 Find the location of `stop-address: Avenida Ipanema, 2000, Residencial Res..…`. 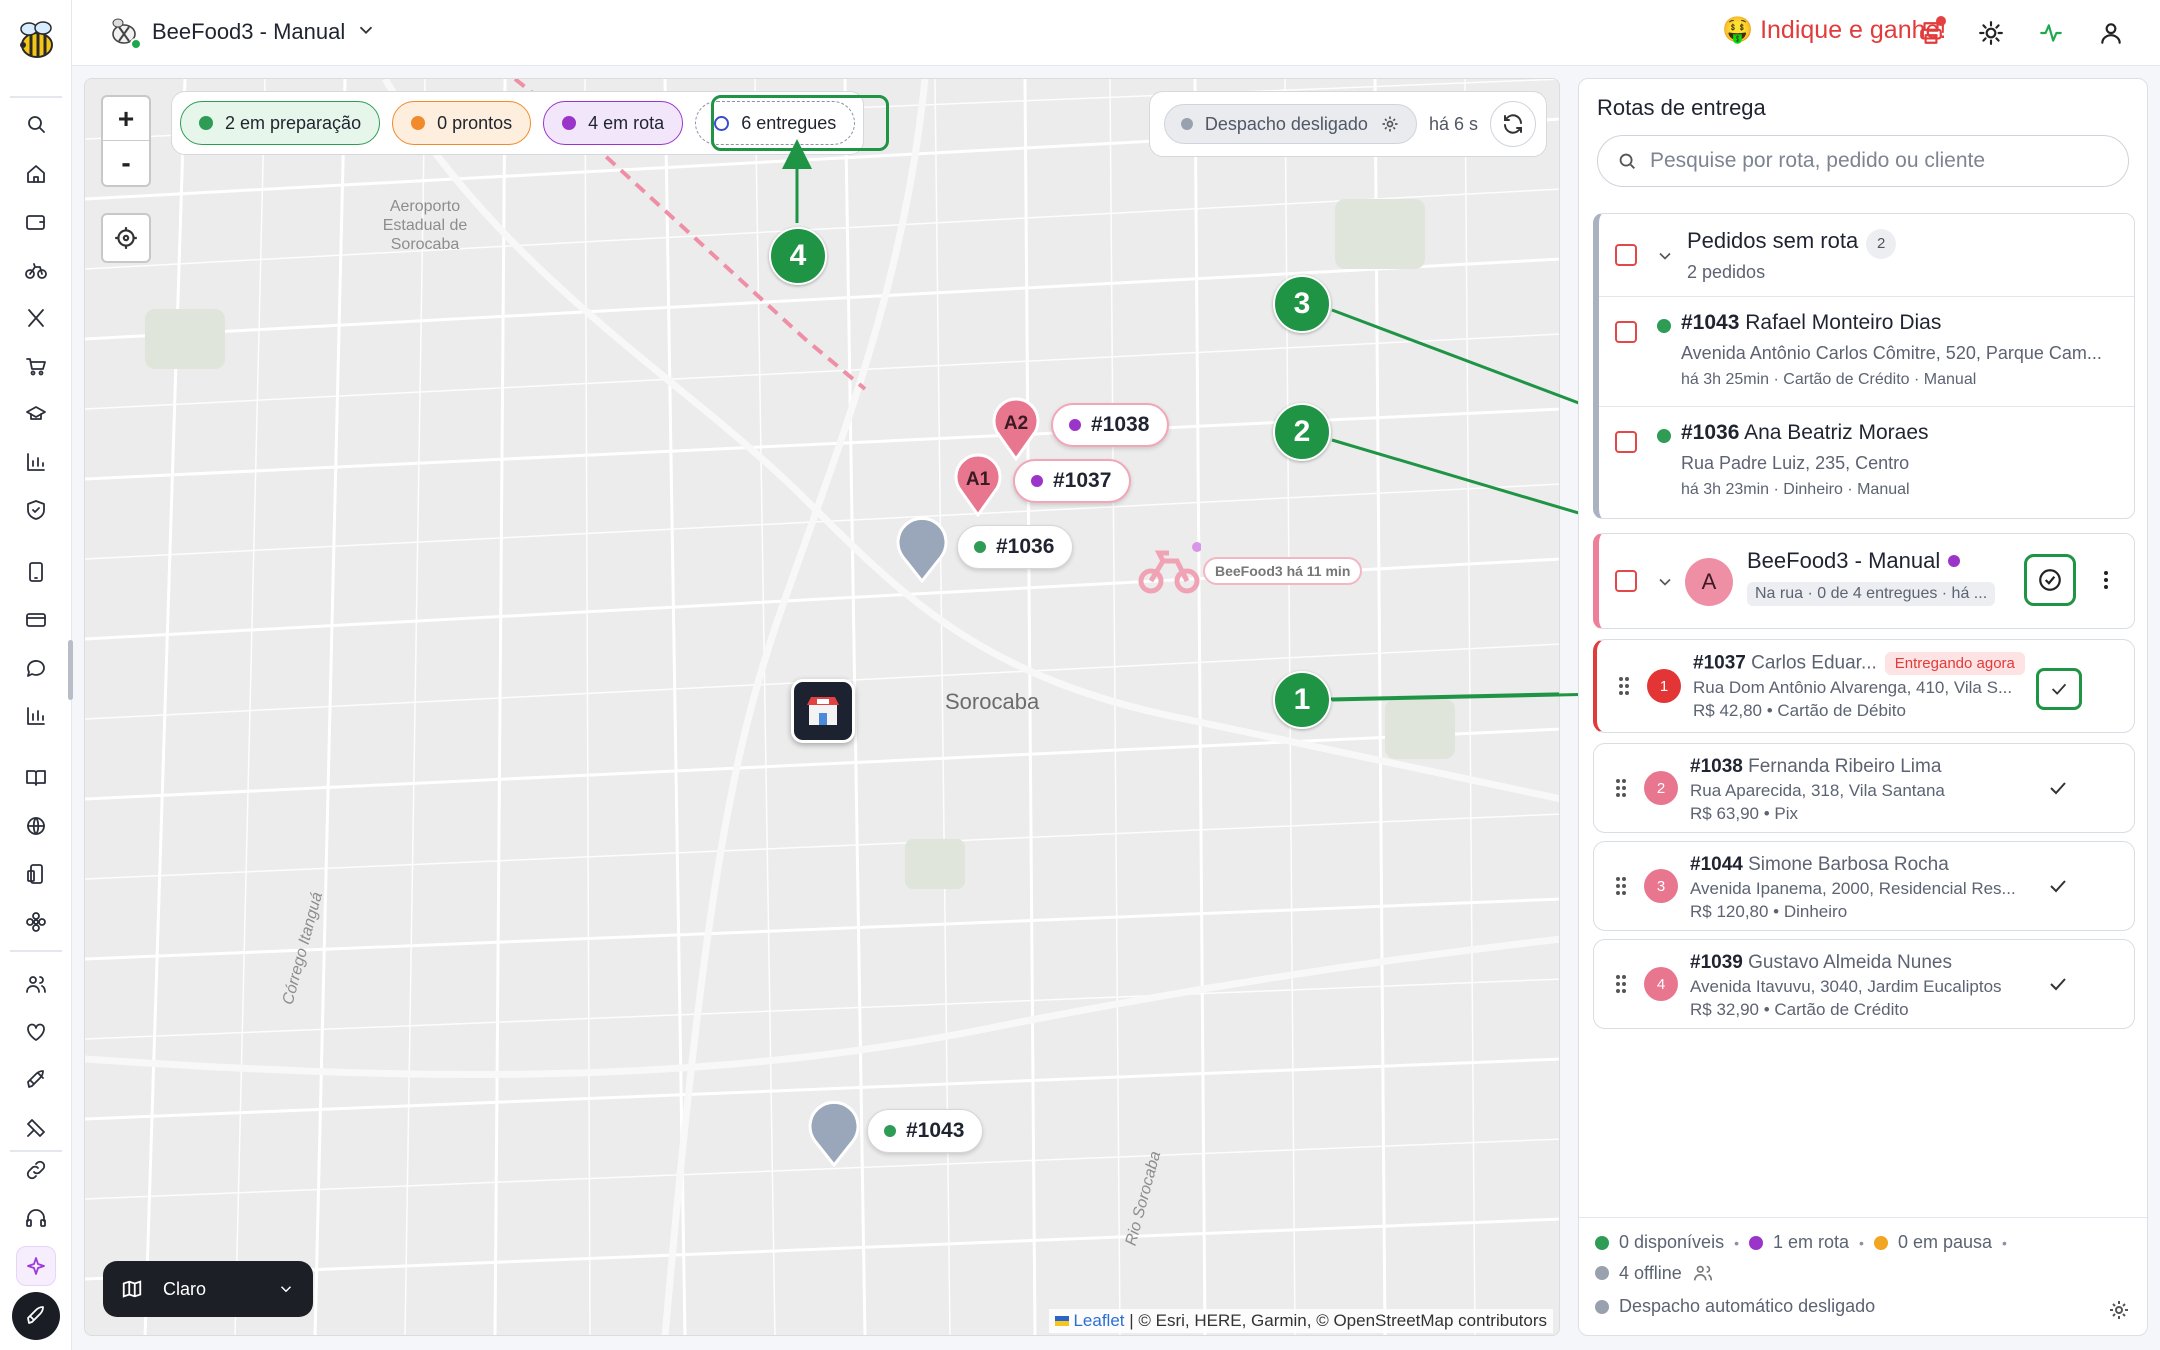

stop-address: Avenida Ipanema, 2000, Residencial Res..… is located at coordinates (1853, 888).